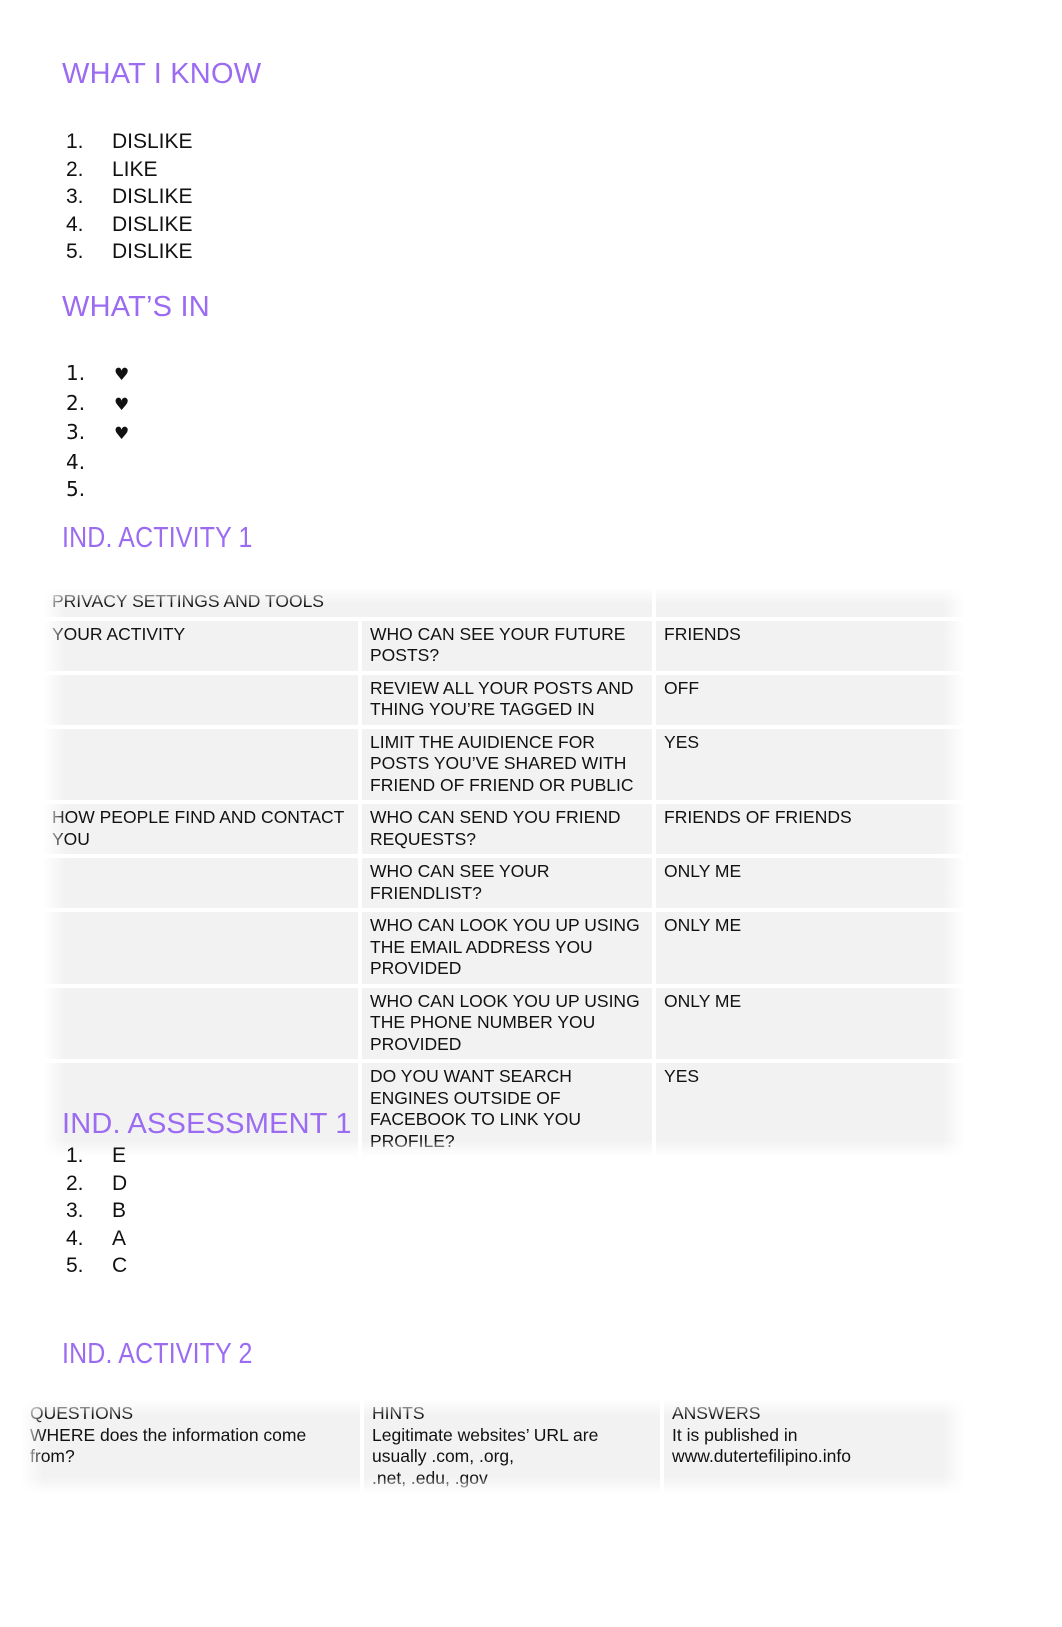 This screenshot has width=1062, height=1627. What do you see at coordinates (157, 1354) in the screenshot?
I see `heading-ind-activity-2: IND. ACTIVITY 2` at bounding box center [157, 1354].